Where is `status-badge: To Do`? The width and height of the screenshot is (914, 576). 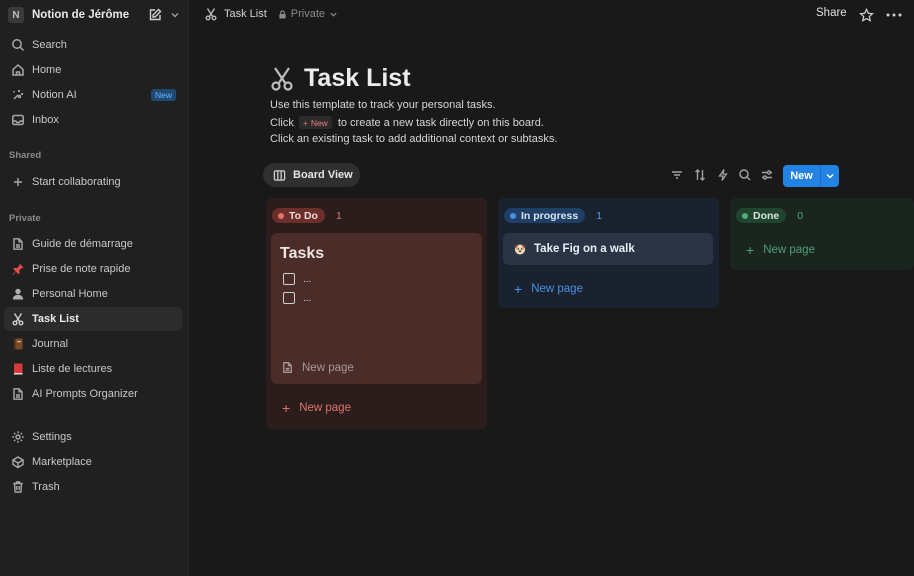
status-badge: To Do is located at coordinates (298, 215).